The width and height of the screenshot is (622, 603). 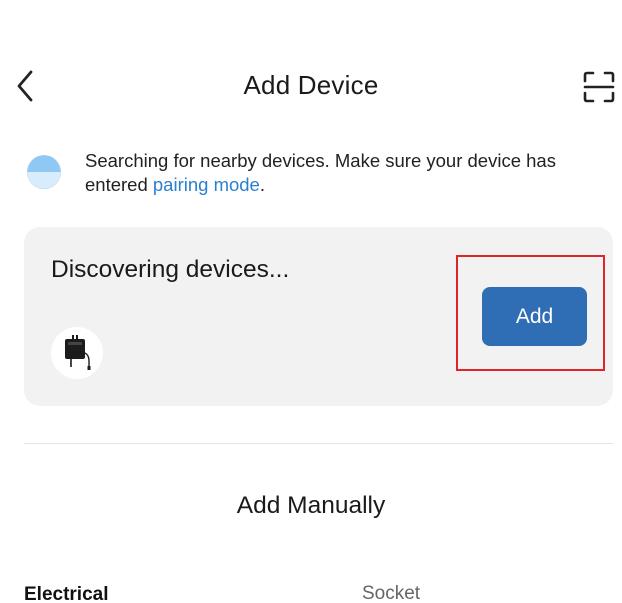 What do you see at coordinates (391, 593) in the screenshot?
I see `category-tab-socket: Socket` at bounding box center [391, 593].